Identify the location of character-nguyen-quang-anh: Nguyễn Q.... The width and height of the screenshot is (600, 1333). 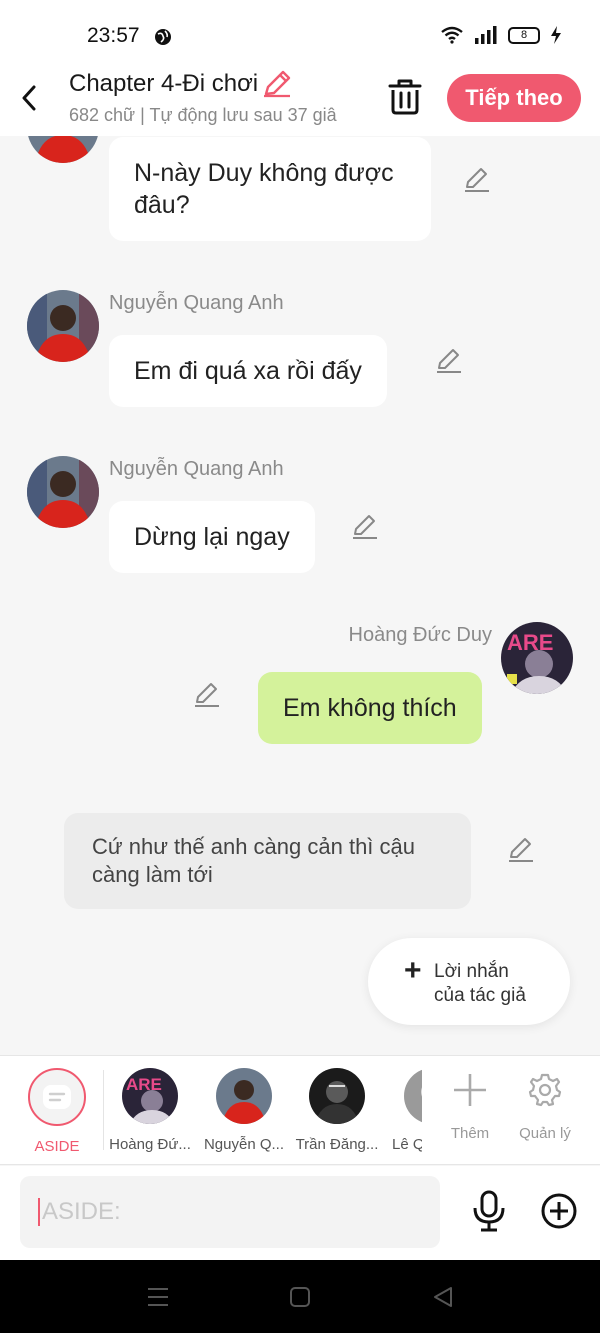
(244, 1110).